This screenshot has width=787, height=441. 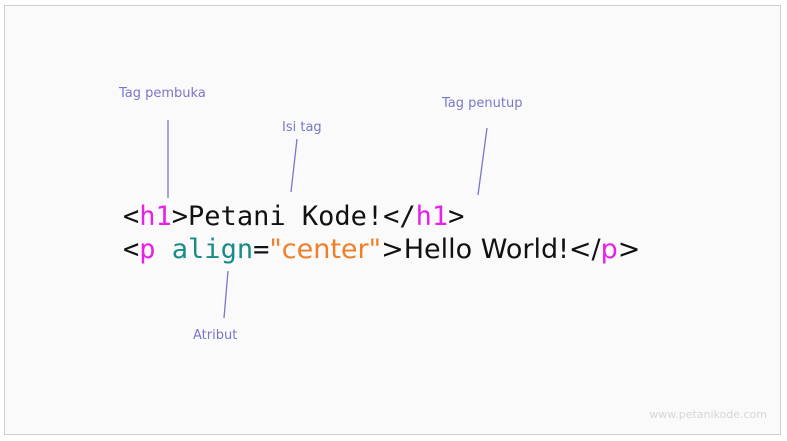 I want to click on h1-open-bracket: <, so click(x=131, y=216).